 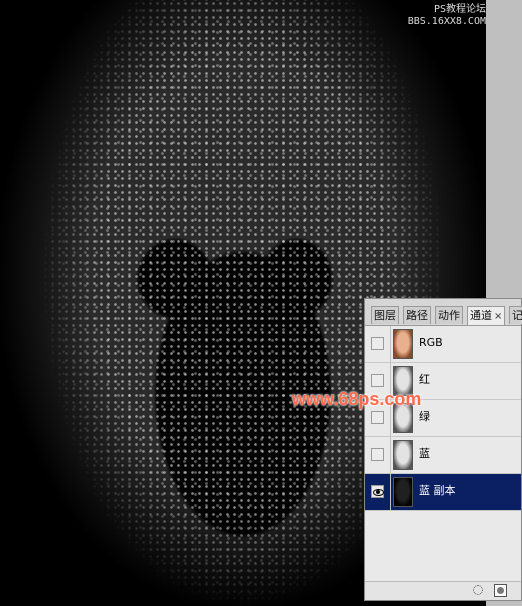 What do you see at coordinates (459, 9) in the screenshot?
I see `forum-watermark-line1: PS教程论坛` at bounding box center [459, 9].